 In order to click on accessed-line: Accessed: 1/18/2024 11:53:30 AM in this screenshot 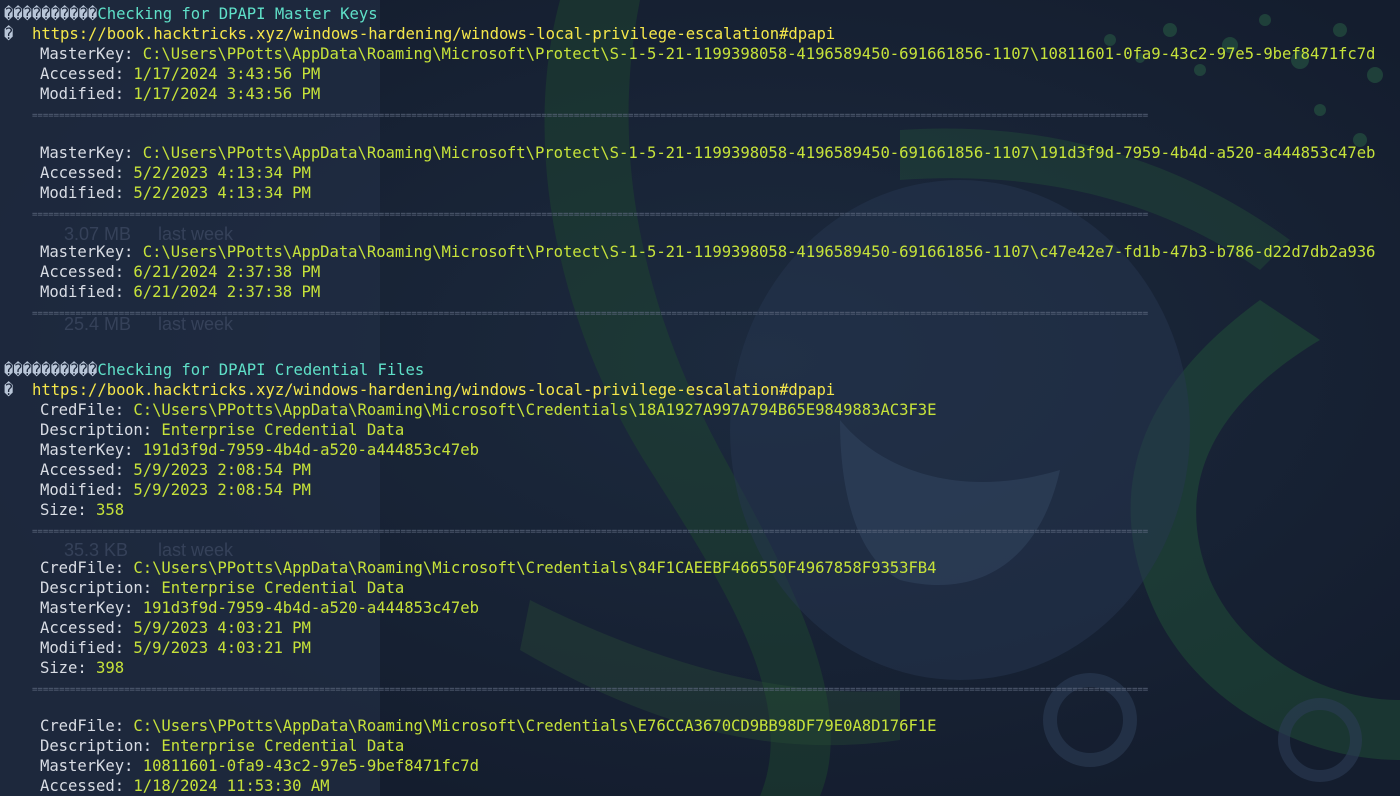, I will do `click(165, 786)`.